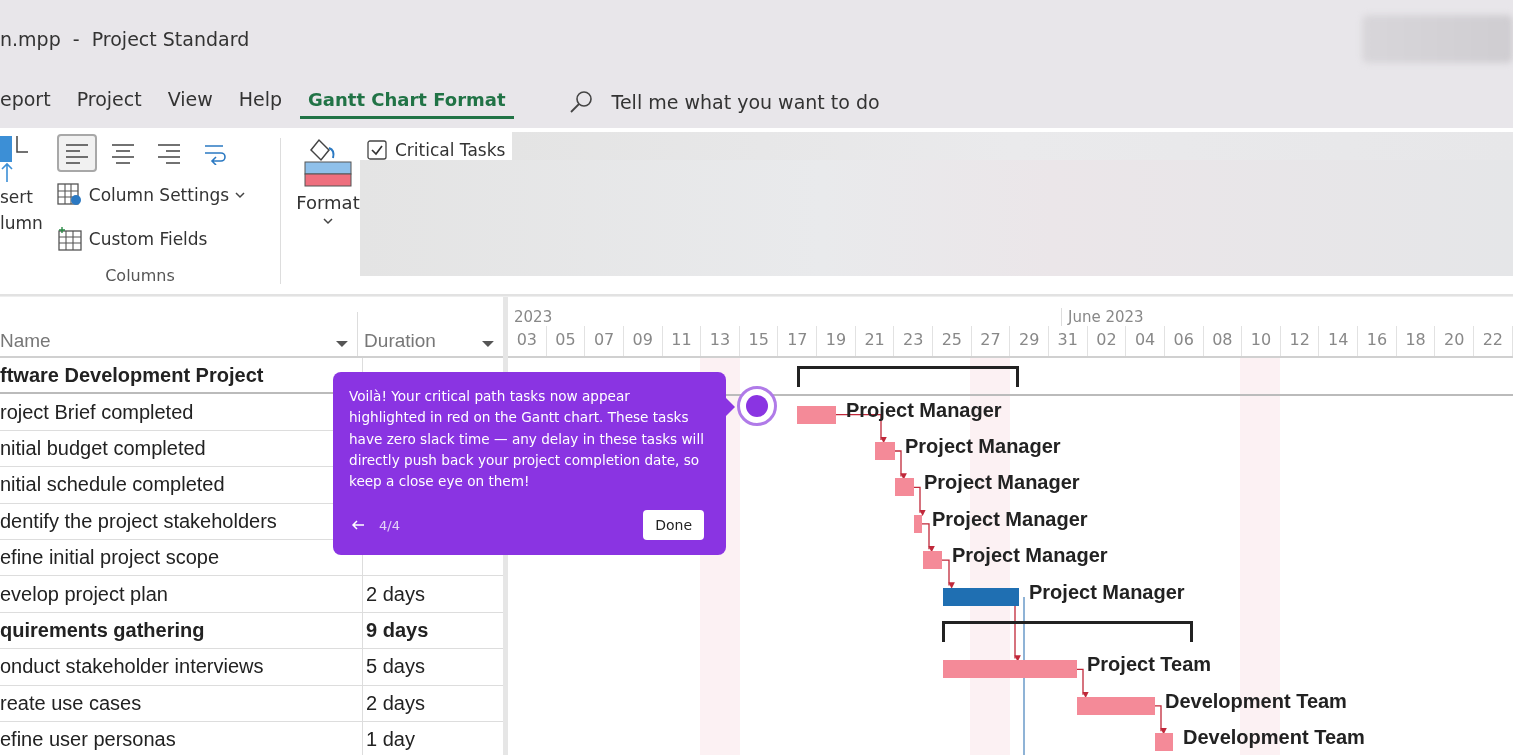 This screenshot has height=755, width=1513. I want to click on column-settings-button: Column Settings, so click(151, 195).